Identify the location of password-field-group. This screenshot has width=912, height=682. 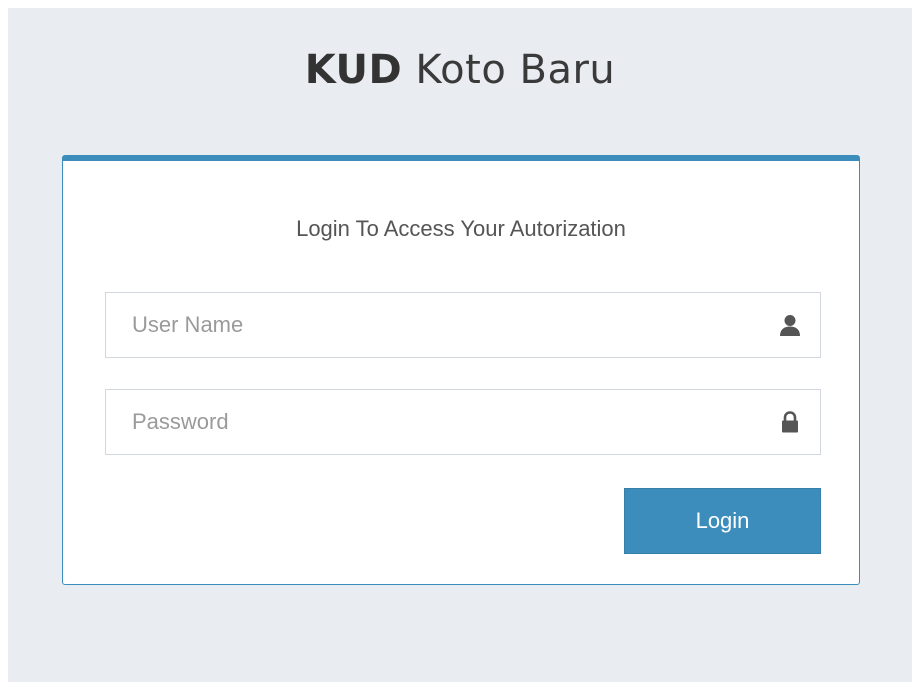
(463, 422).